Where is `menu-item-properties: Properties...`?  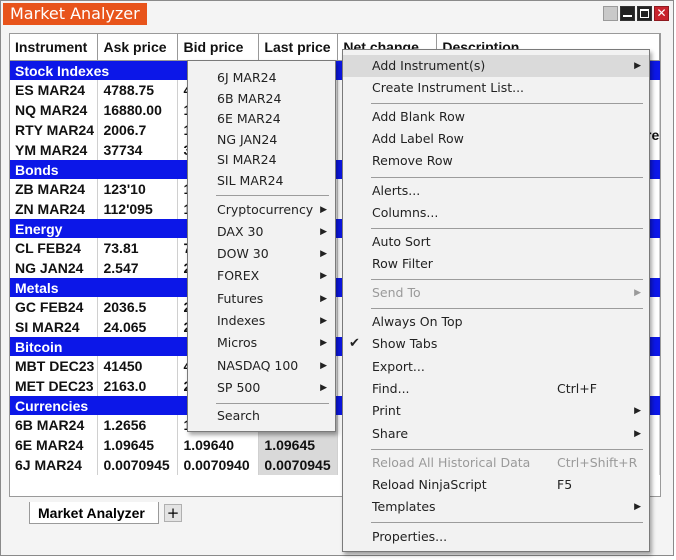
menu-item-properties: Properties... is located at coordinates (496, 537).